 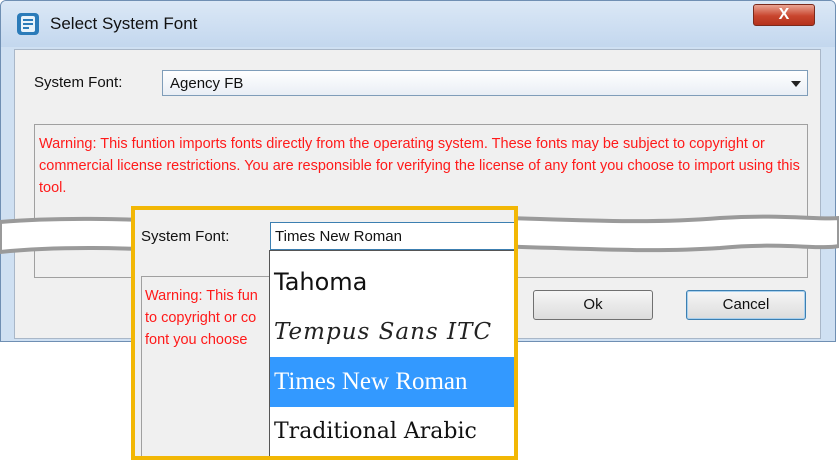 I want to click on font-option-traditional-arabic: Traditional Arabic, so click(x=392, y=431).